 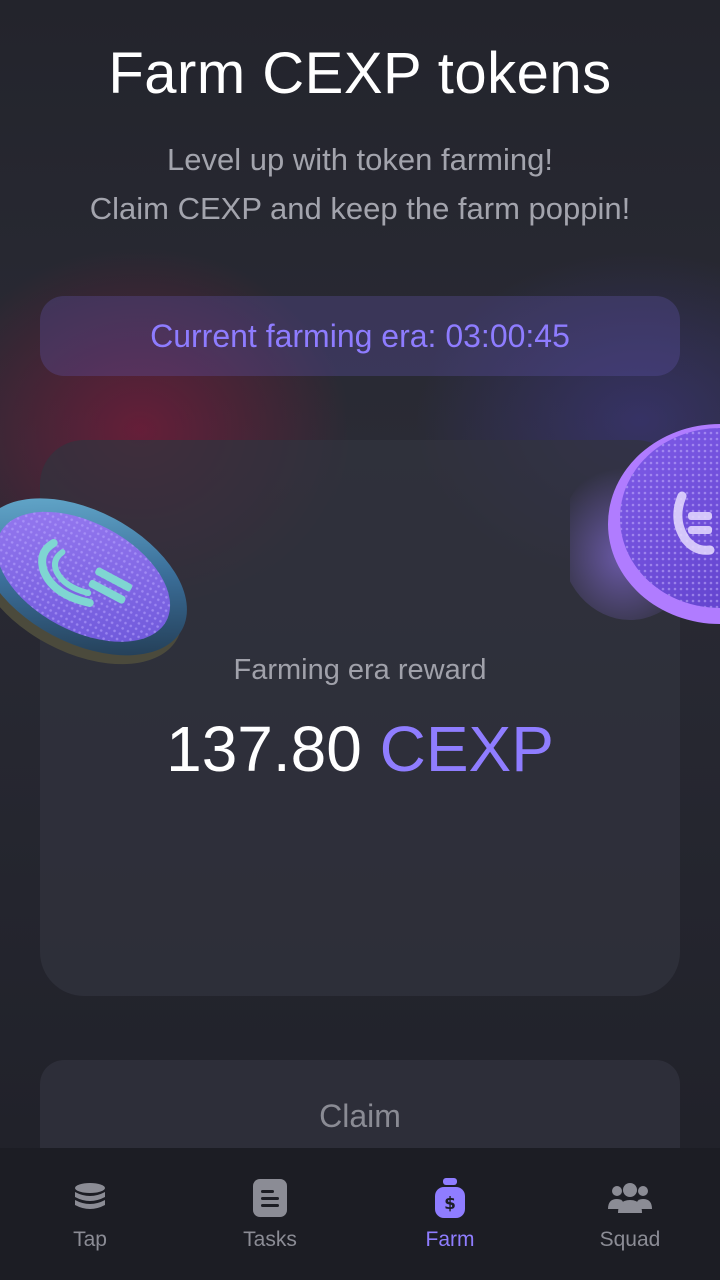 I want to click on reward-label: Farming era reward, so click(x=360, y=670).